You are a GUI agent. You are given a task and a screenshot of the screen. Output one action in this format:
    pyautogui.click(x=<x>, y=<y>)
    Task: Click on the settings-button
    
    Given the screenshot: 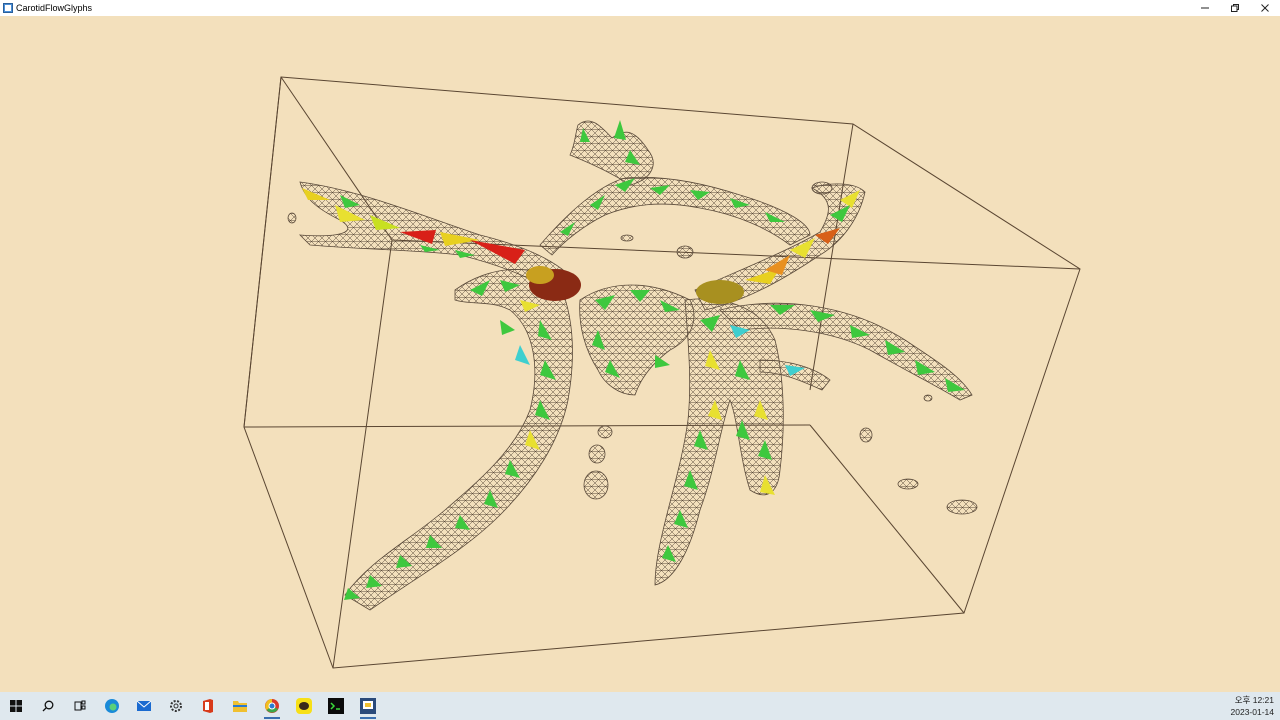 What is the action you would take?
    pyautogui.click(x=176, y=706)
    